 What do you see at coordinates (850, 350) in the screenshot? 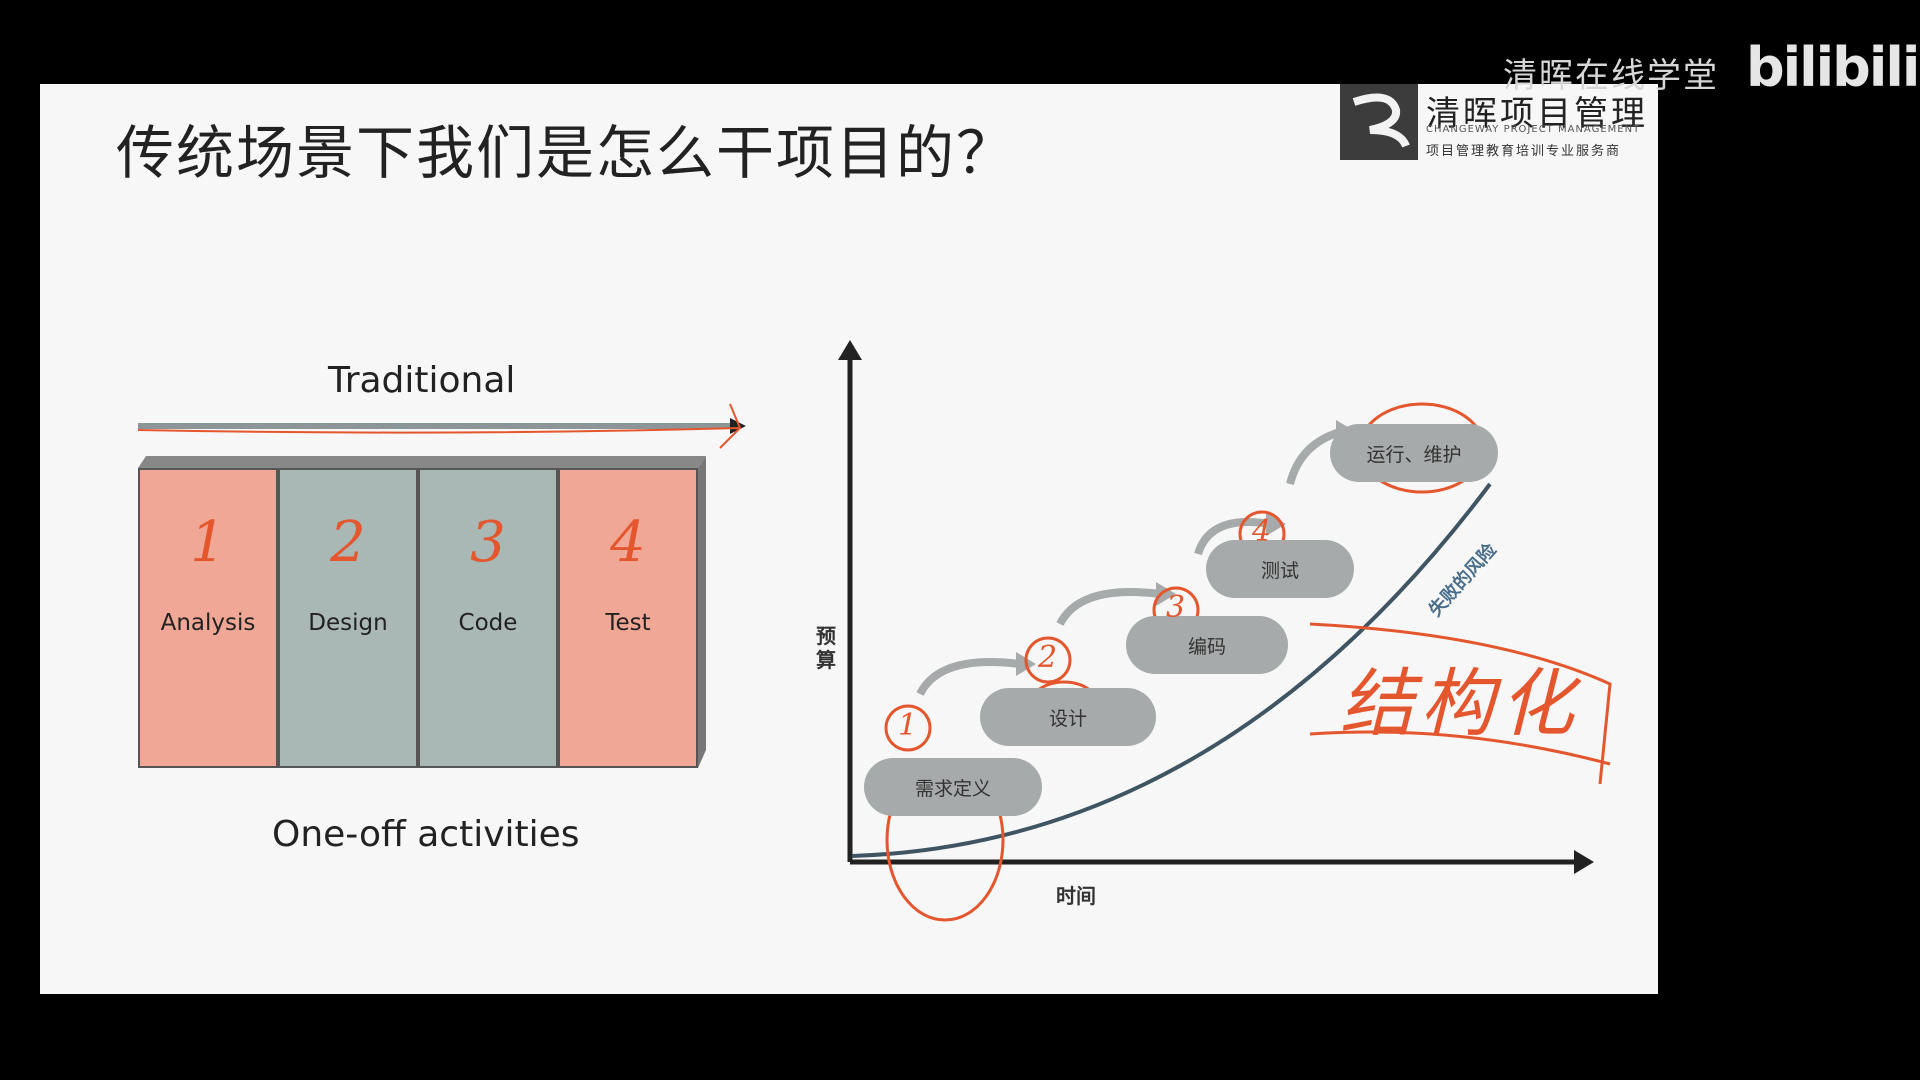
I see `y-axis-arrow` at bounding box center [850, 350].